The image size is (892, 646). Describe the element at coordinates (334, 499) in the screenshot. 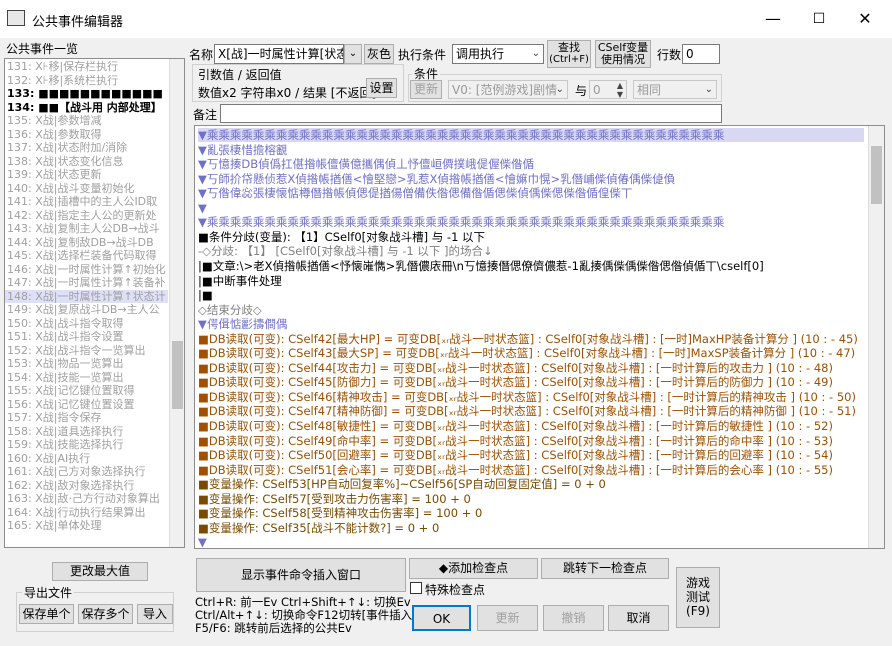

I see `command-line: ■变量操作: CSelf57[受到攻击力伤害率] = 100 + 0` at that location.